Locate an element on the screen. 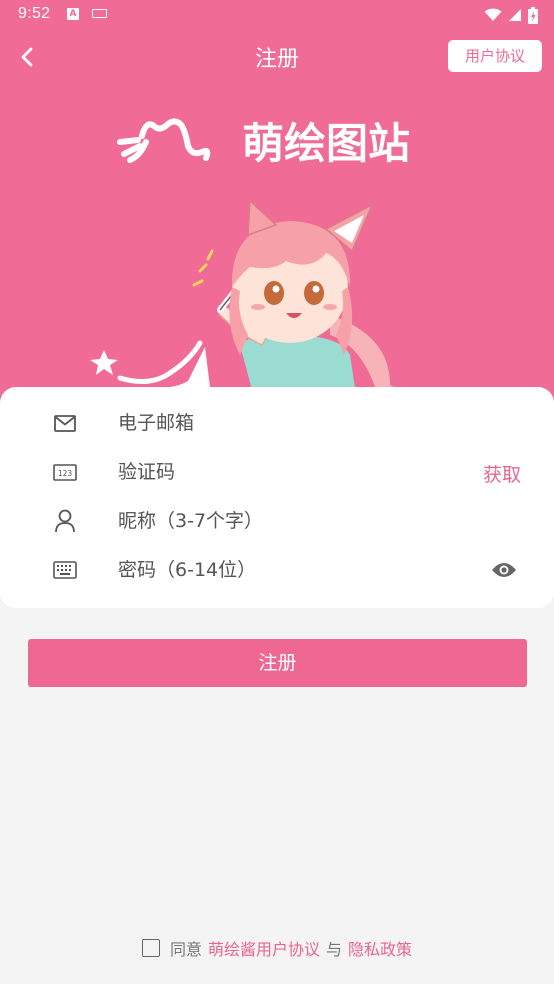  user-agreement-button: 用户协议 is located at coordinates (495, 56).